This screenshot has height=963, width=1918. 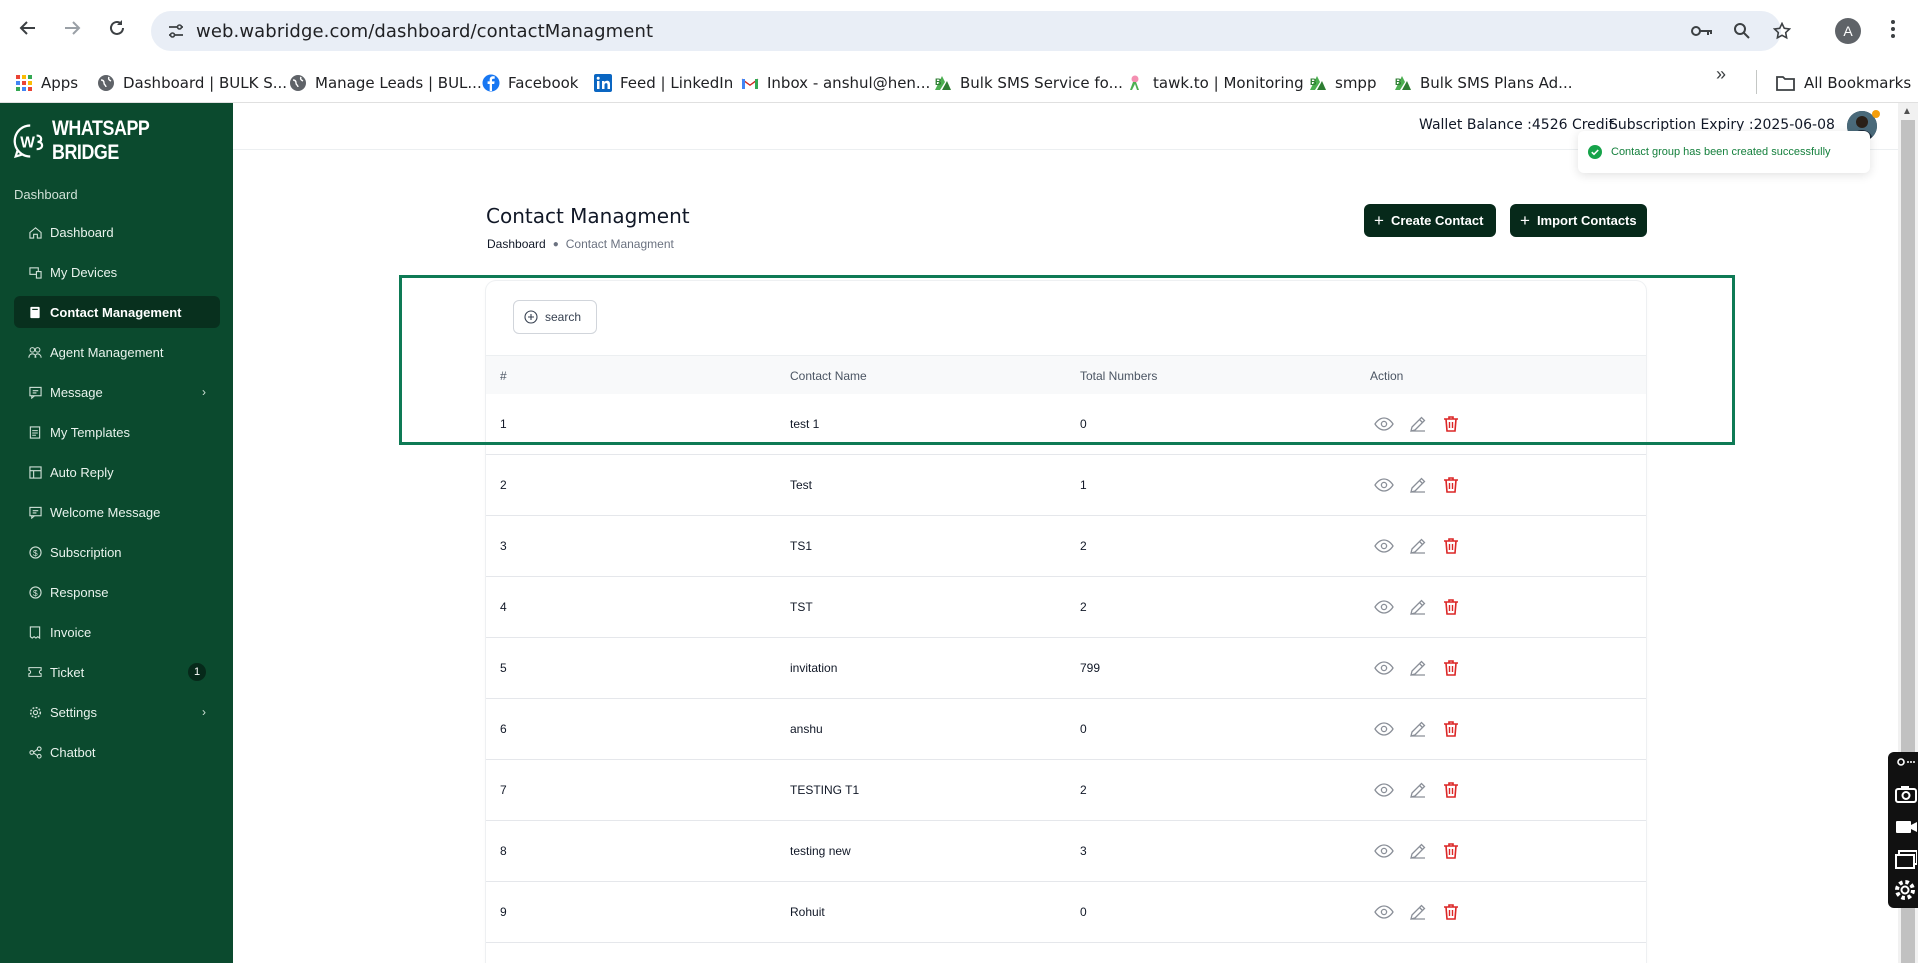 I want to click on sidebar-item-message: Message ›, so click(x=117, y=392).